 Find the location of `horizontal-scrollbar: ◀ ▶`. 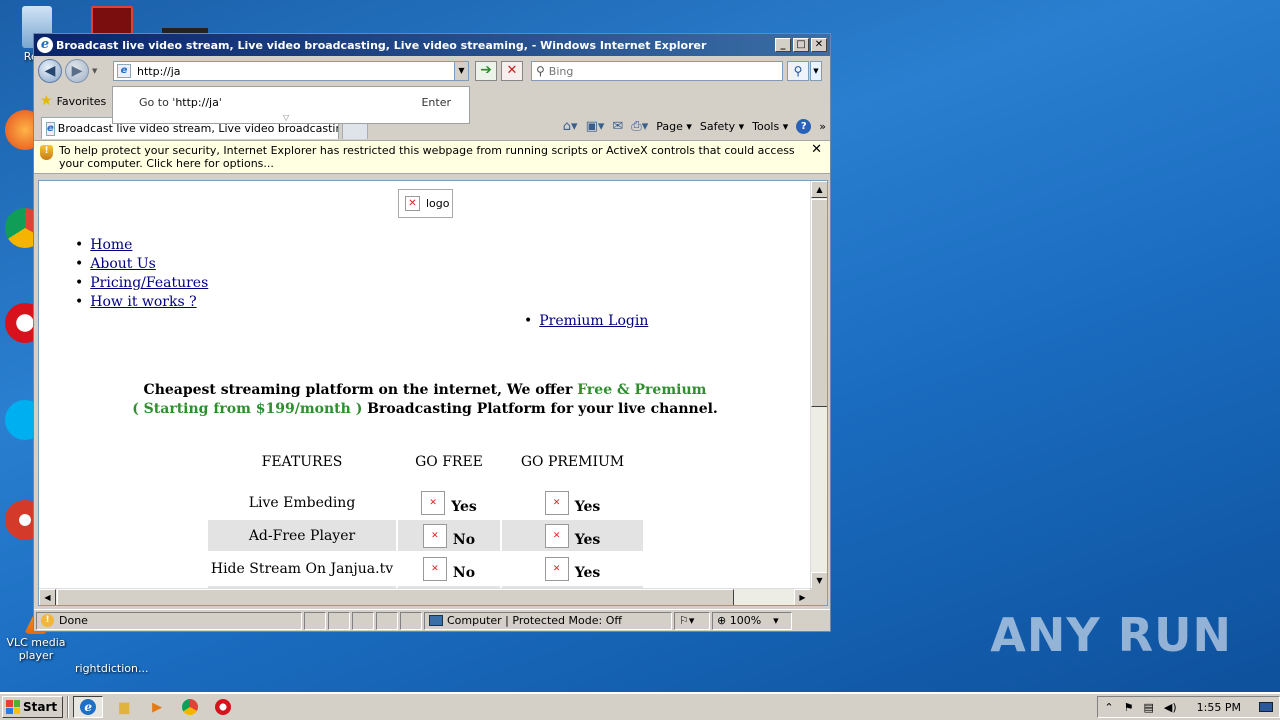

horizontal-scrollbar: ◀ ▶ is located at coordinates (425, 596).